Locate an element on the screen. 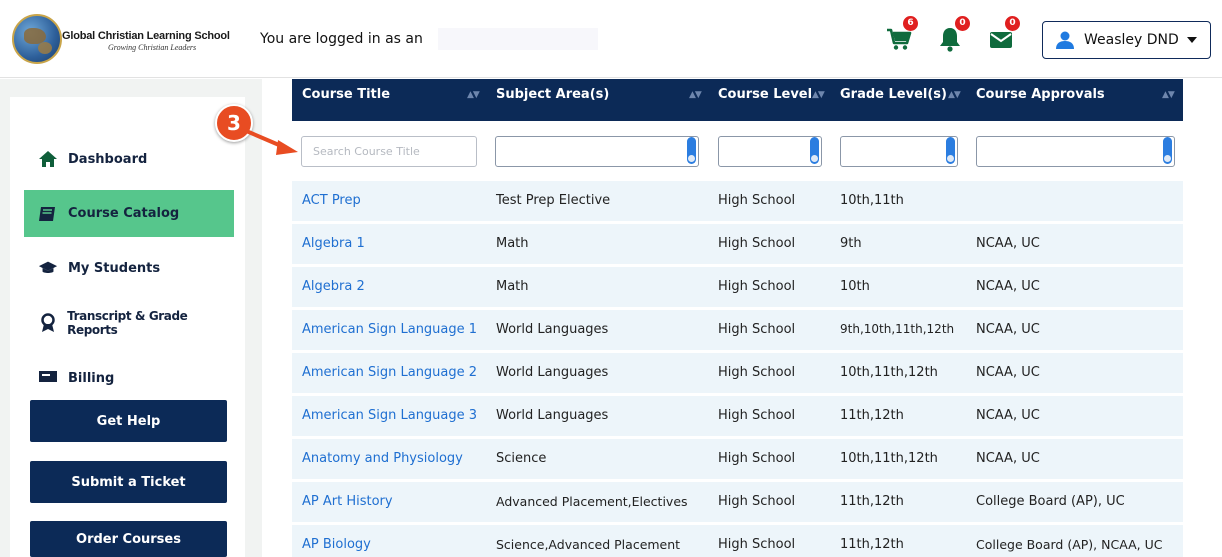 The image size is (1222, 557). submit-ticket-button: Submit a Ticket is located at coordinates (128, 482).